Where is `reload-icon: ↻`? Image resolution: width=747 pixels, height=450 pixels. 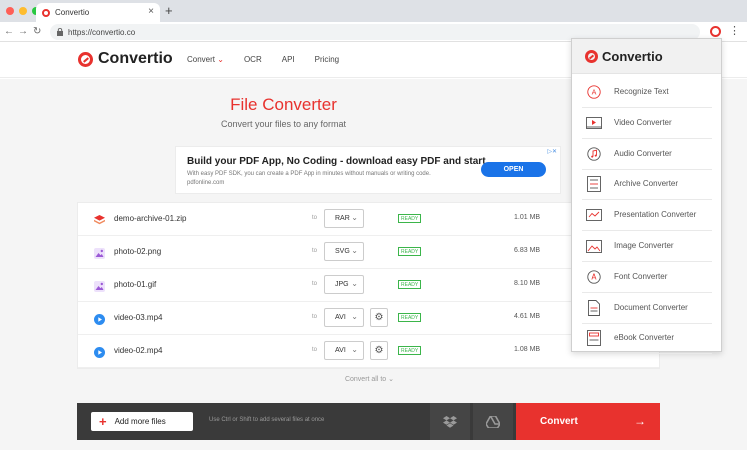 reload-icon: ↻ is located at coordinates (37, 32).